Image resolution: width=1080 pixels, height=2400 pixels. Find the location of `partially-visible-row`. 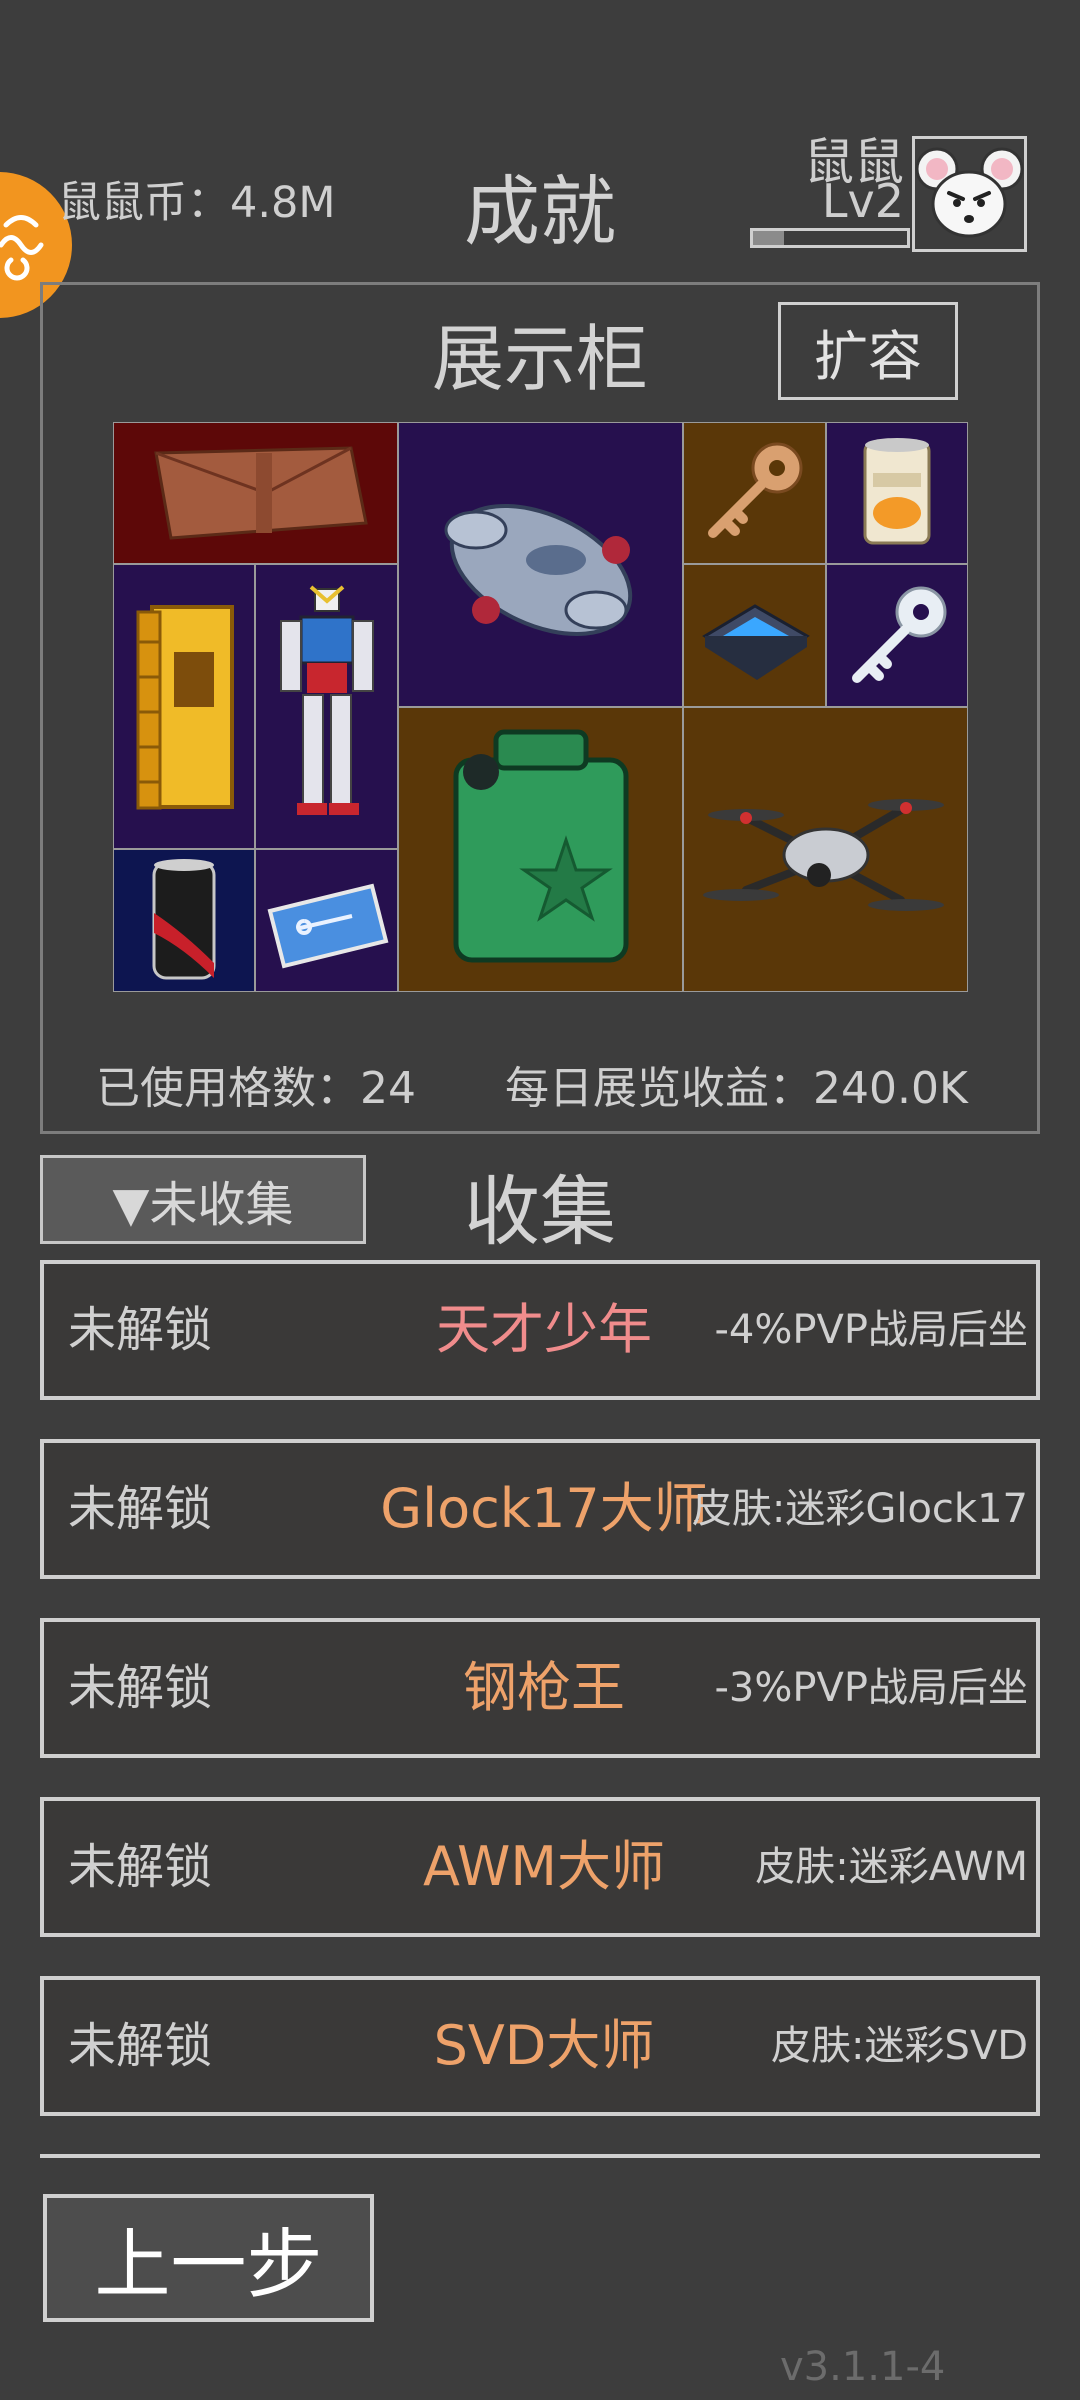

partially-visible-row is located at coordinates (540, 2158).